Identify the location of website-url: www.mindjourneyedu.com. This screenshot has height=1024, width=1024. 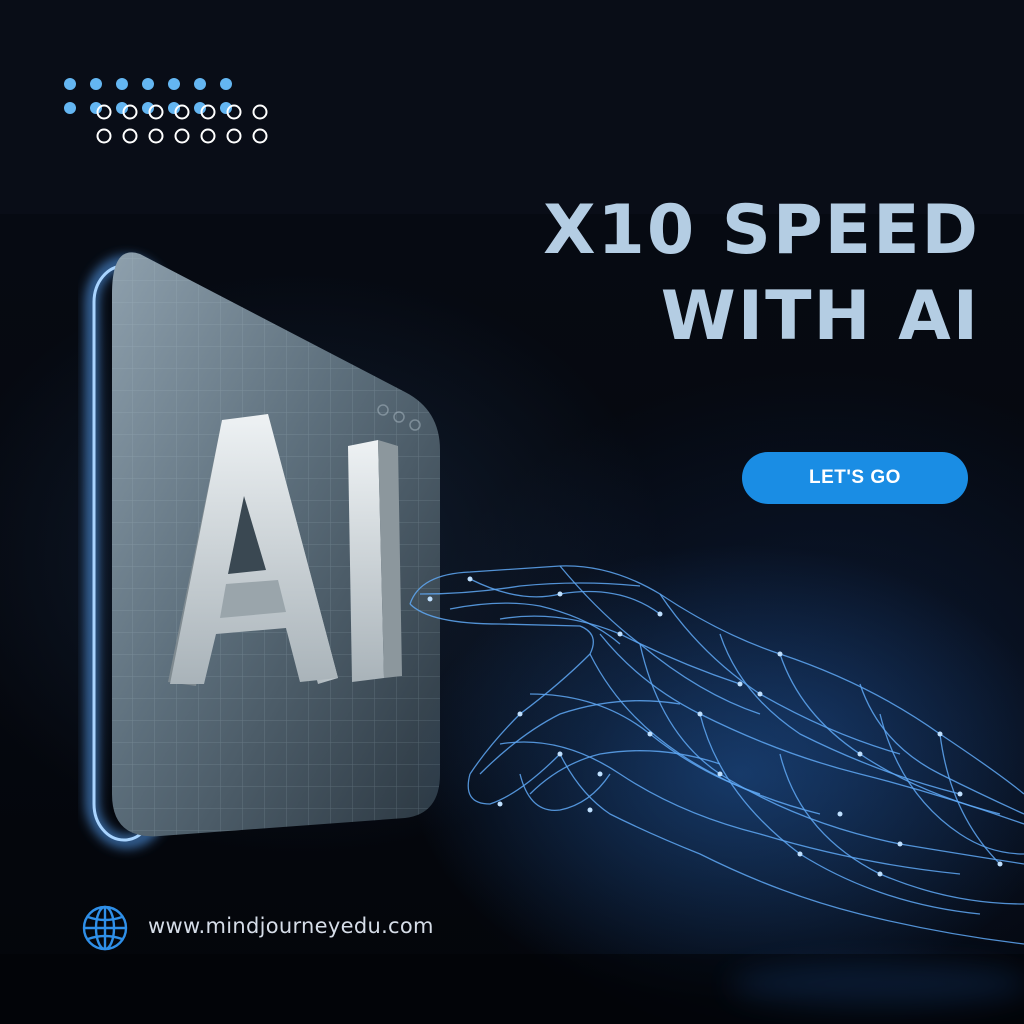
(291, 926).